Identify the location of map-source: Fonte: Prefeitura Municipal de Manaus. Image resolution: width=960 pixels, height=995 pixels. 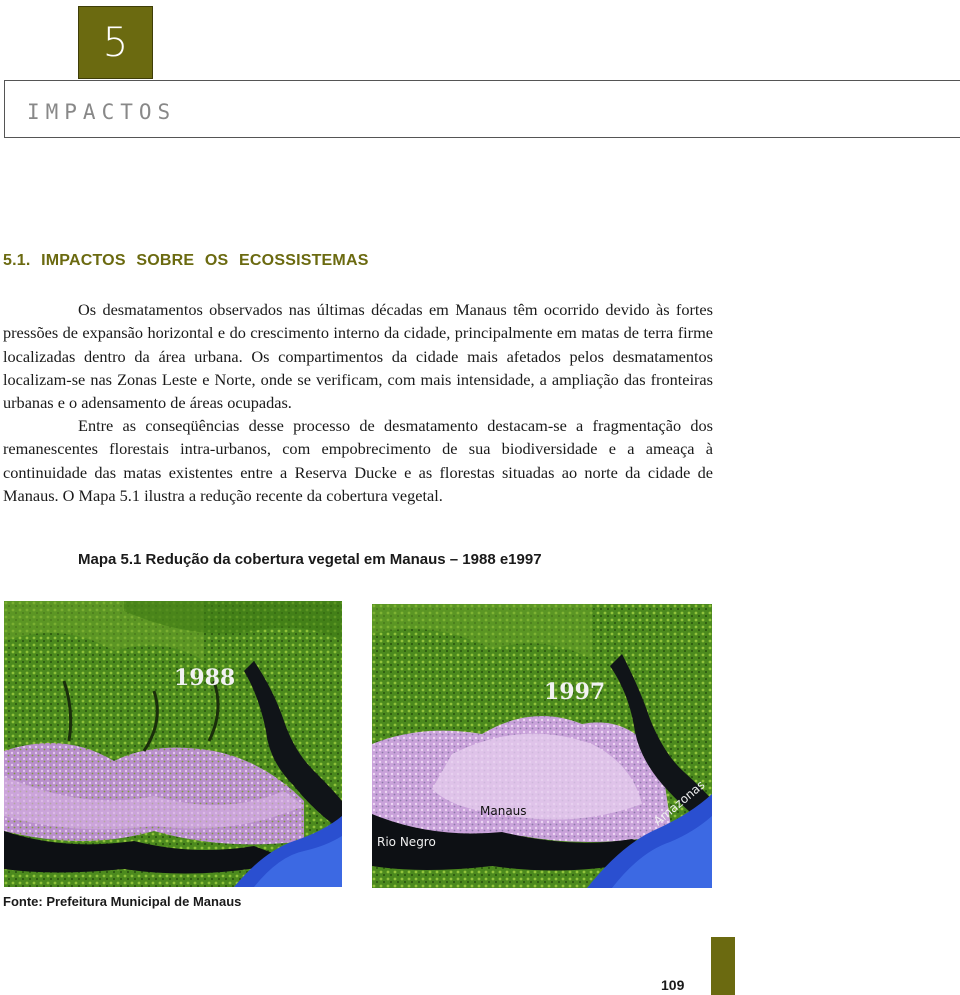
(122, 901).